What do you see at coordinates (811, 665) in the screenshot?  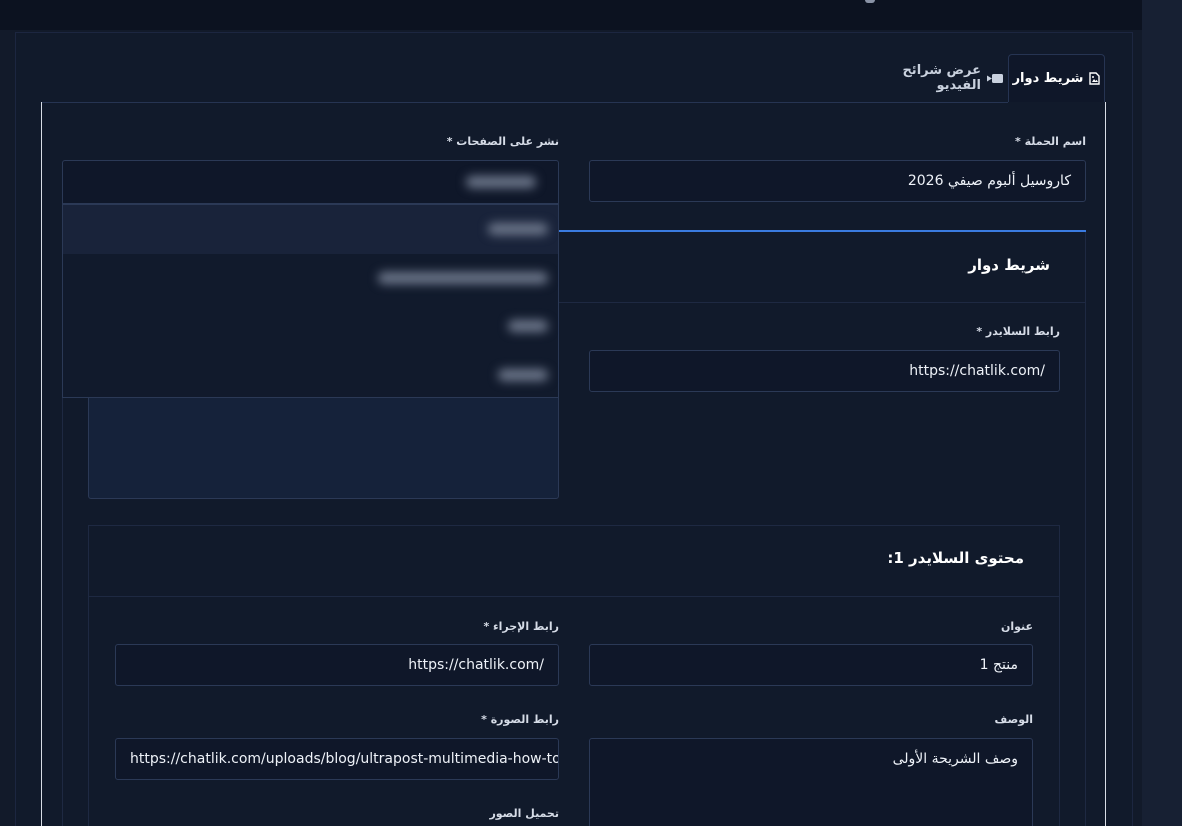 I see `slide-title-input: منتج 1` at bounding box center [811, 665].